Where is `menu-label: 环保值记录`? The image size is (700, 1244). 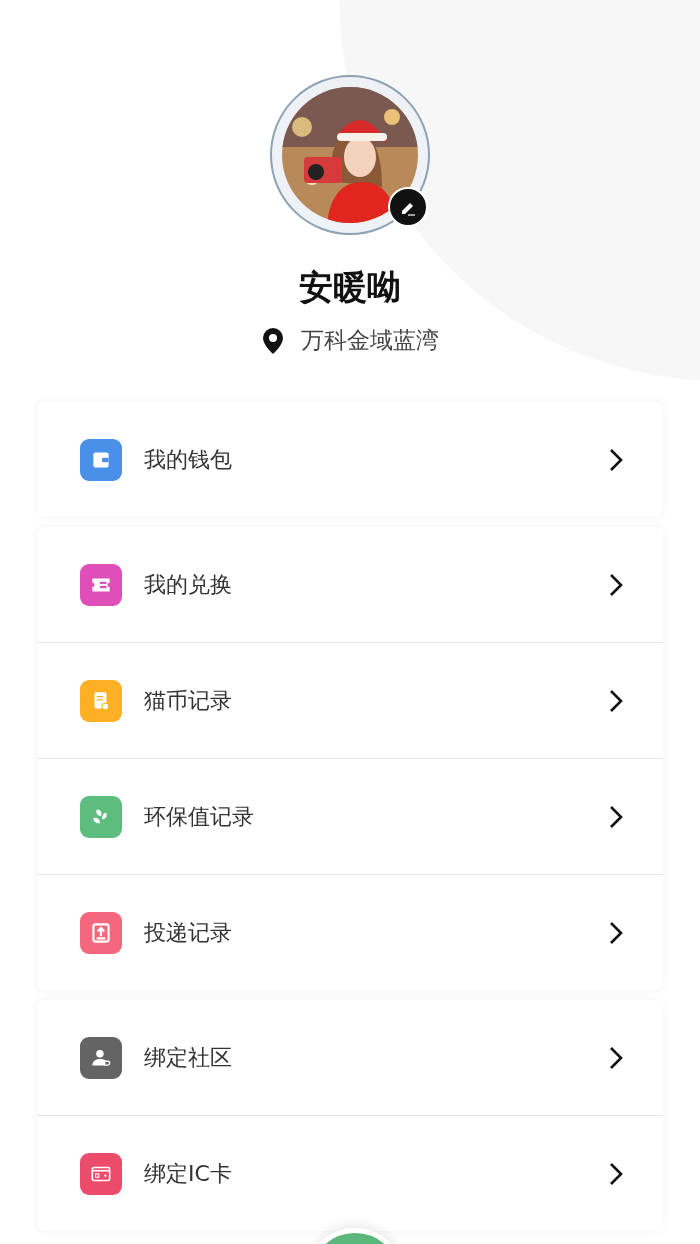
menu-label: 环保值记录 is located at coordinates (199, 816).